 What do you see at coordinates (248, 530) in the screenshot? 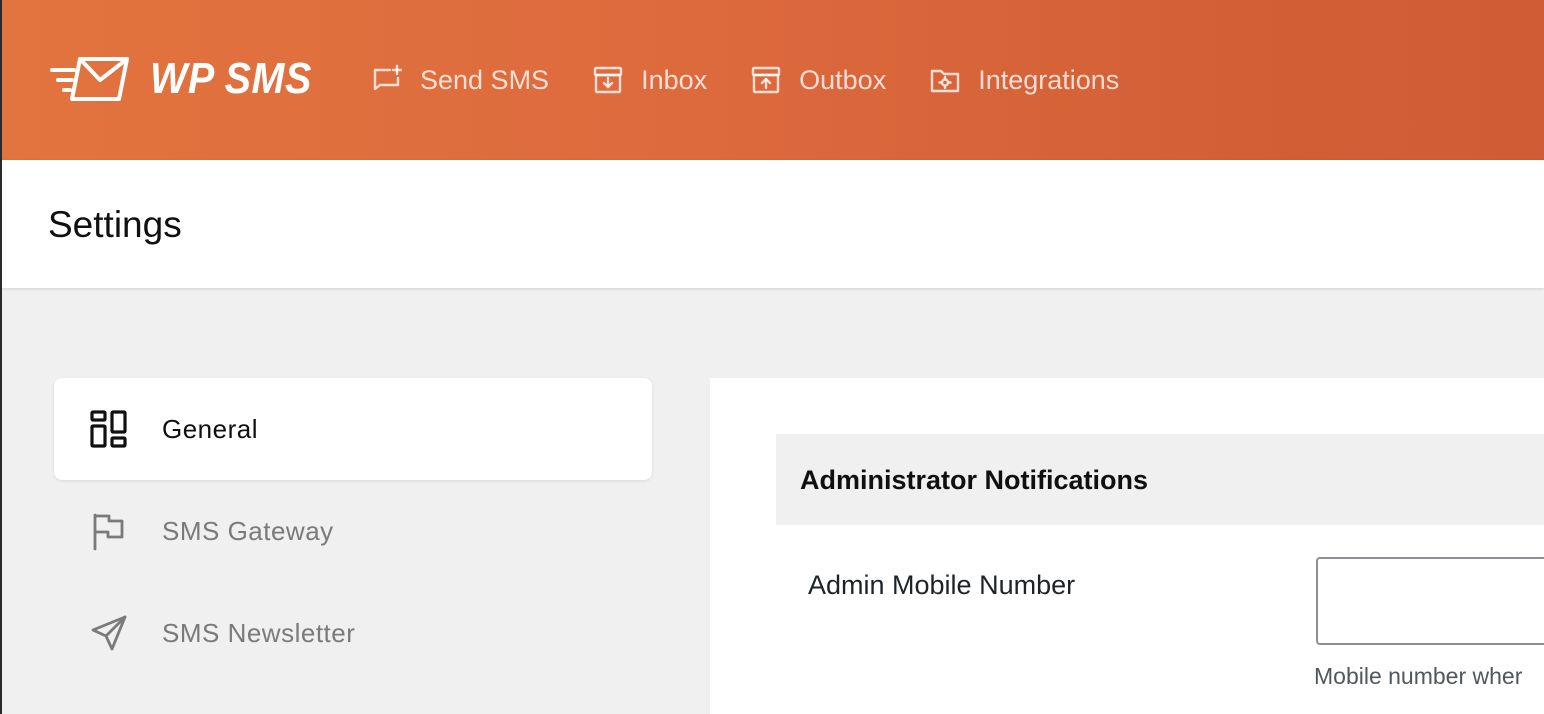
I see `sidebar-item-label: SMS Gateway` at bounding box center [248, 530].